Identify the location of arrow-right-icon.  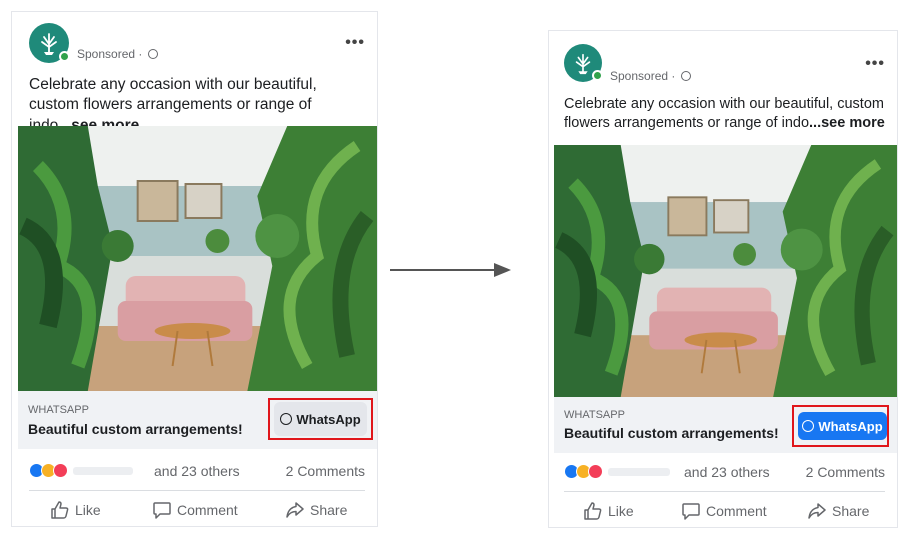
(450, 270).